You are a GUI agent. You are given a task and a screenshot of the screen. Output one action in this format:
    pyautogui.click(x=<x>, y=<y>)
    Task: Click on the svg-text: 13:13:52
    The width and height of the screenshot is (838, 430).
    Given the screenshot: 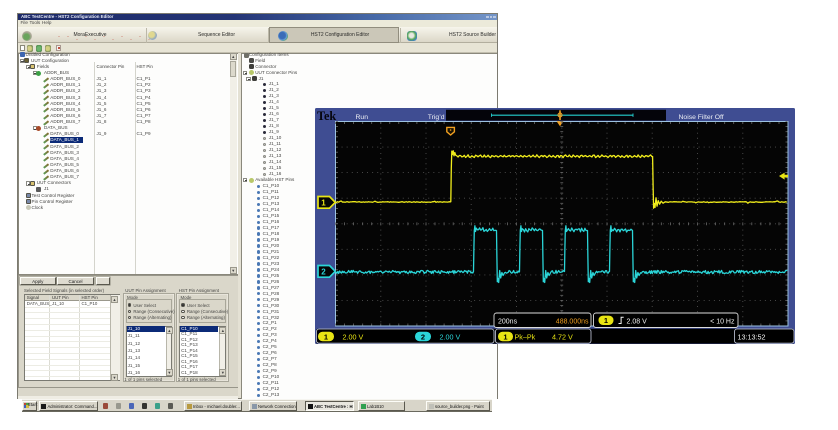 What is the action you would take?
    pyautogui.click(x=752, y=337)
    